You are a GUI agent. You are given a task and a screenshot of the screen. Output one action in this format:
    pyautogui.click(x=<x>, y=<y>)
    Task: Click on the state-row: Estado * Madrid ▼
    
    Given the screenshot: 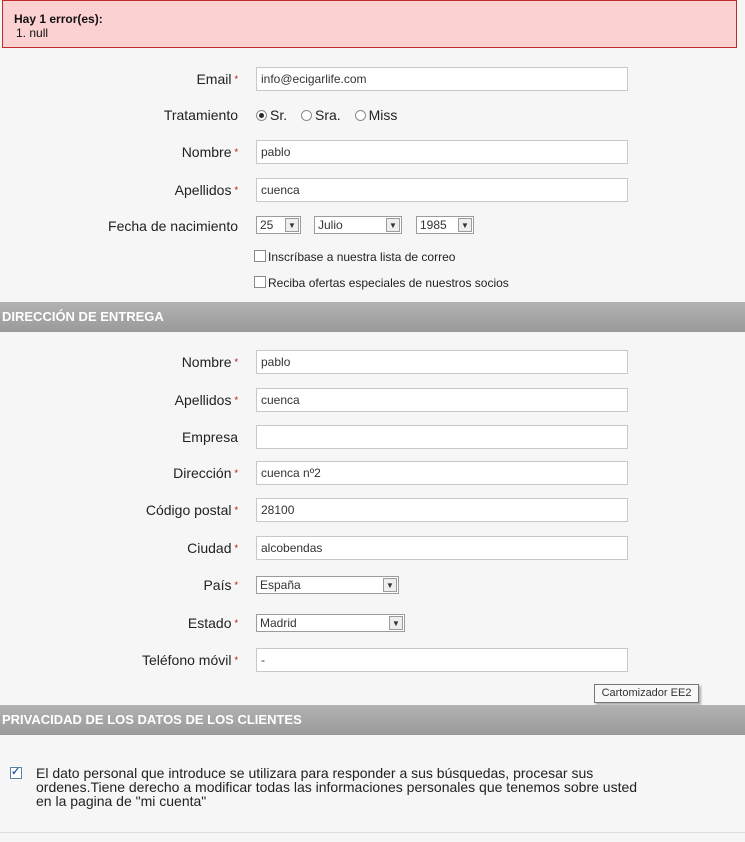 What is the action you would take?
    pyautogui.click(x=372, y=624)
    